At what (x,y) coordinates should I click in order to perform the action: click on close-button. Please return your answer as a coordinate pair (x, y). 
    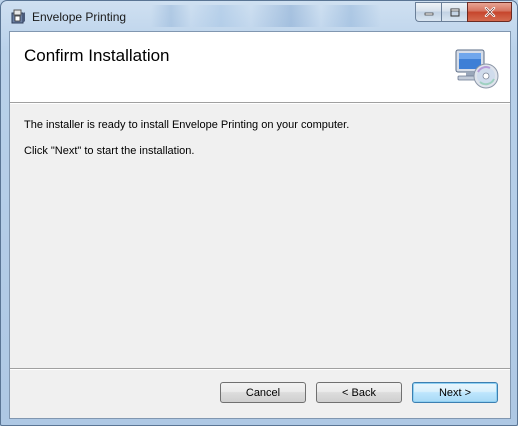
    Looking at the image, I should click on (489, 12).